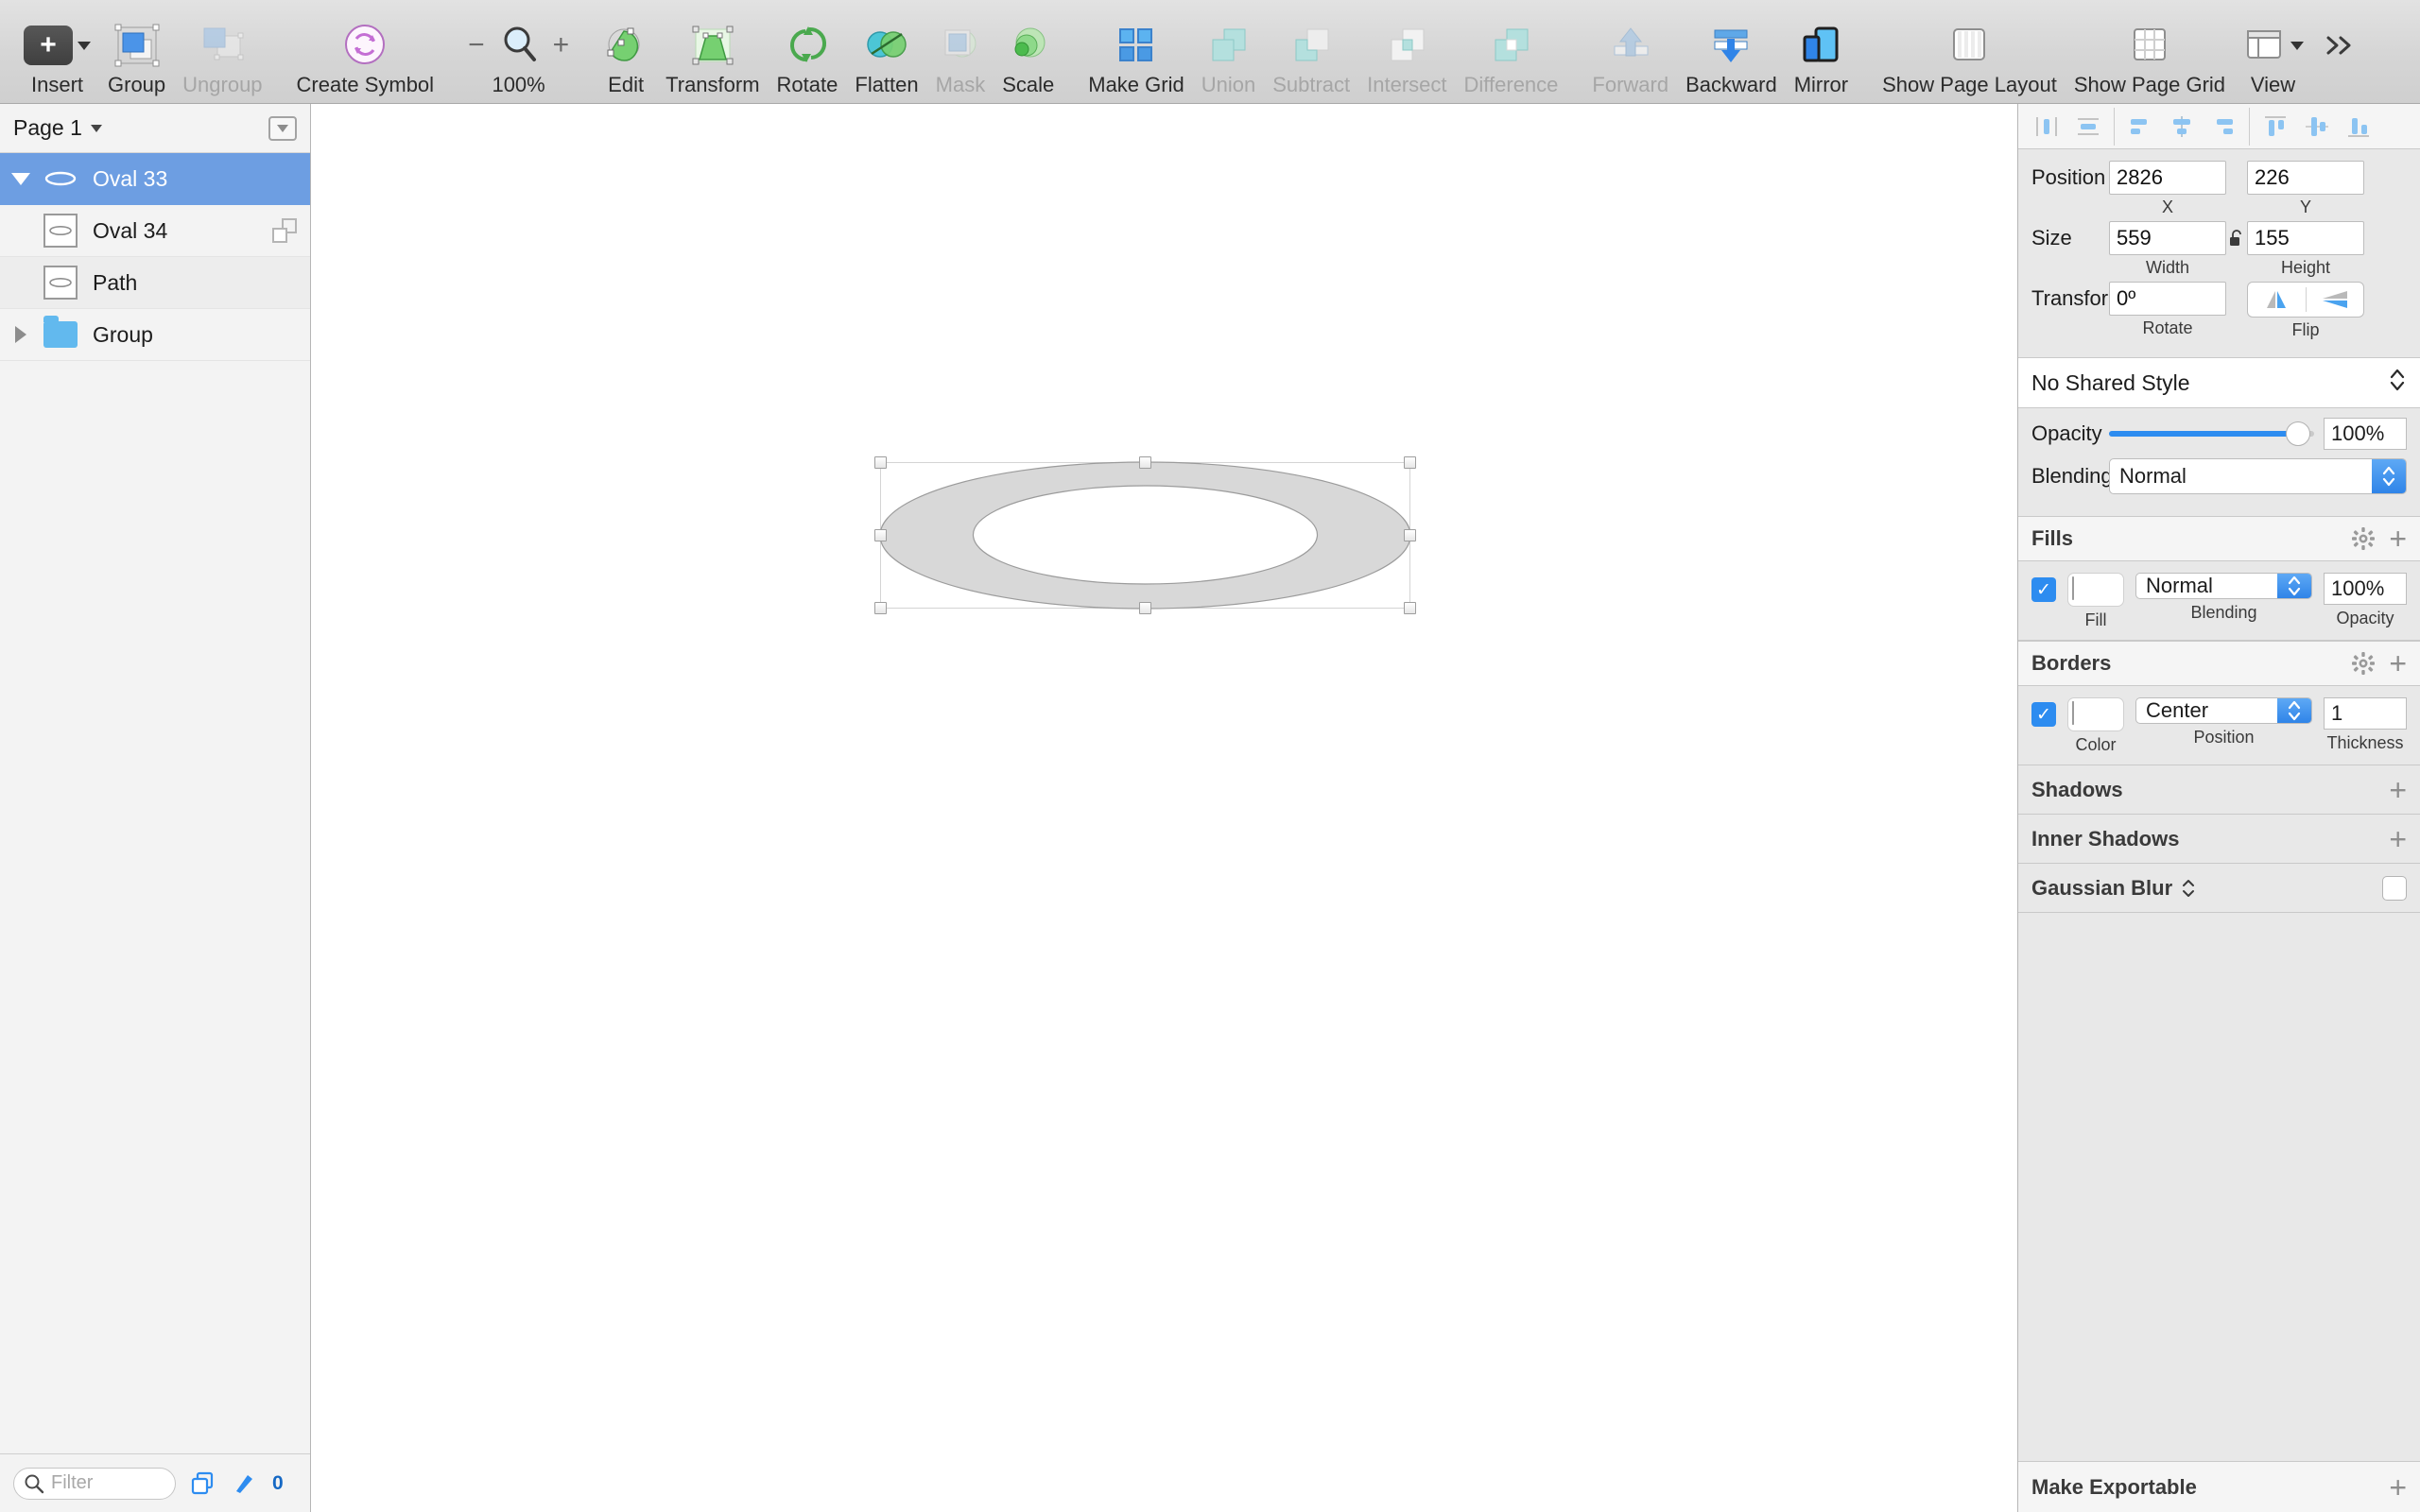  What do you see at coordinates (2277, 299) in the screenshot?
I see `flip-horizontal-button` at bounding box center [2277, 299].